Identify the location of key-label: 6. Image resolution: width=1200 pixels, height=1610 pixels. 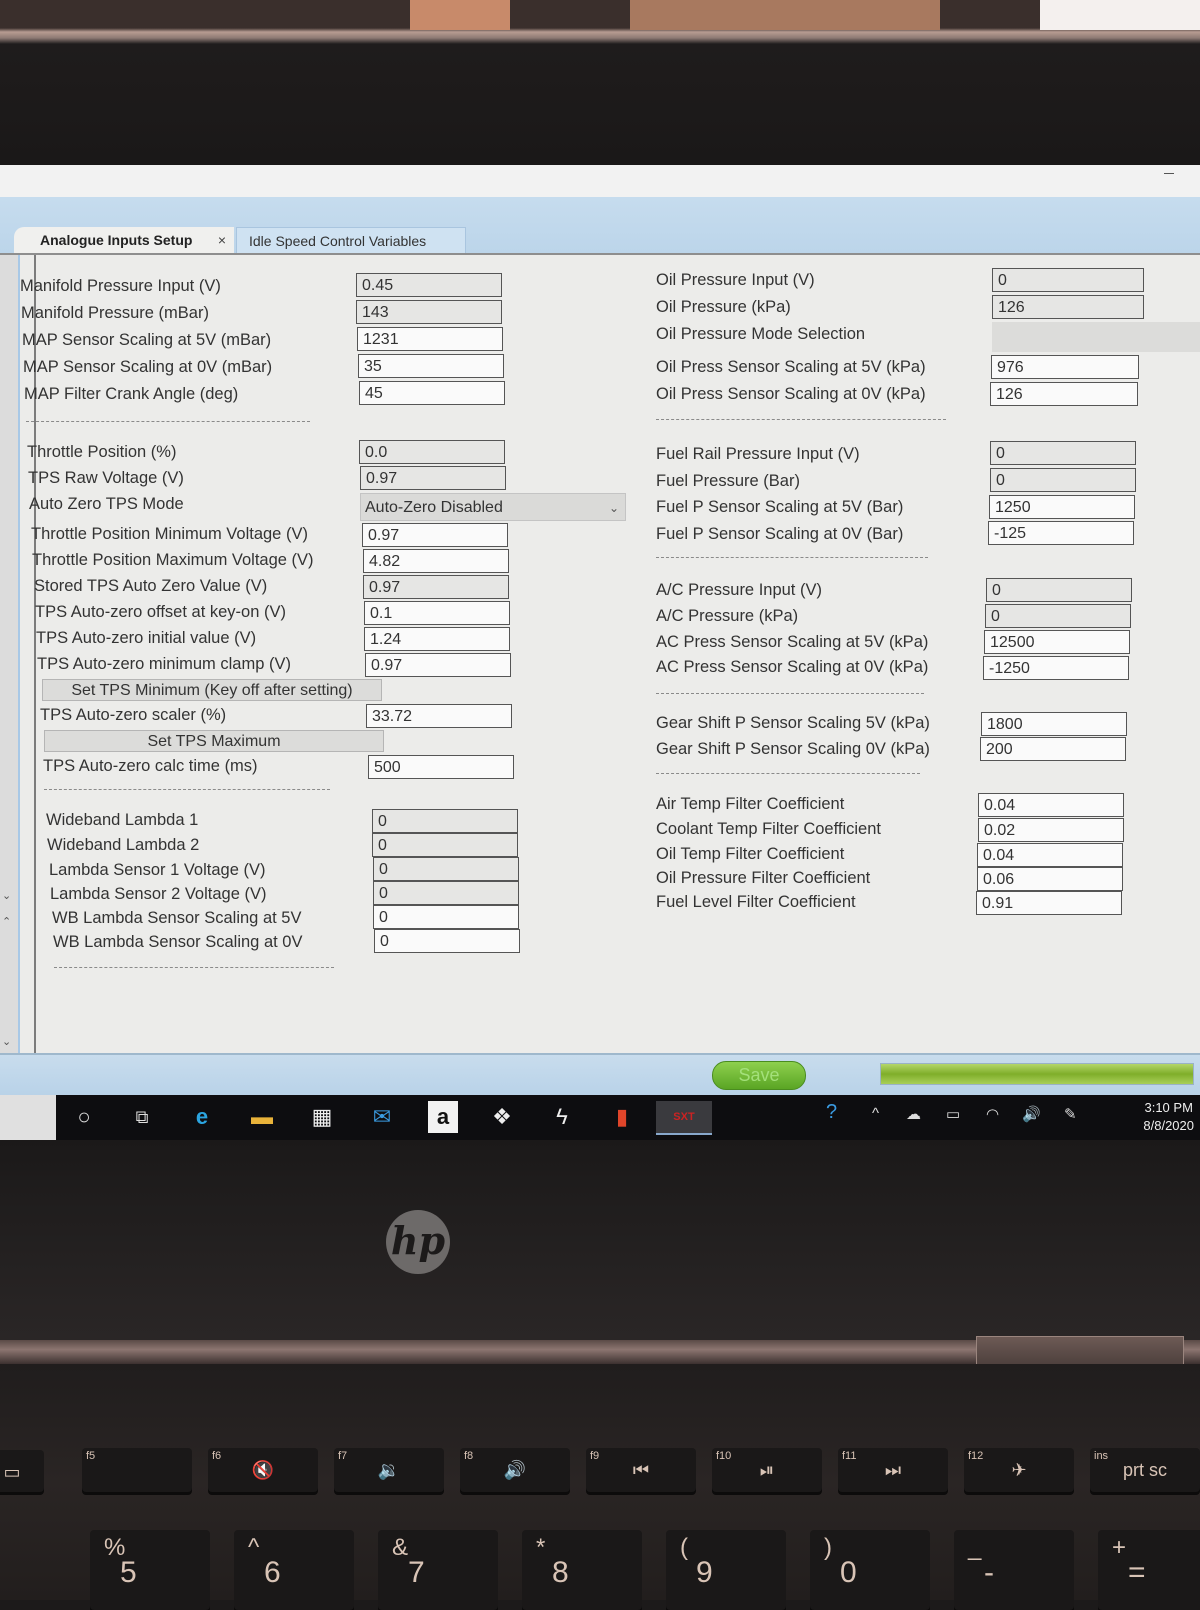
(272, 1572).